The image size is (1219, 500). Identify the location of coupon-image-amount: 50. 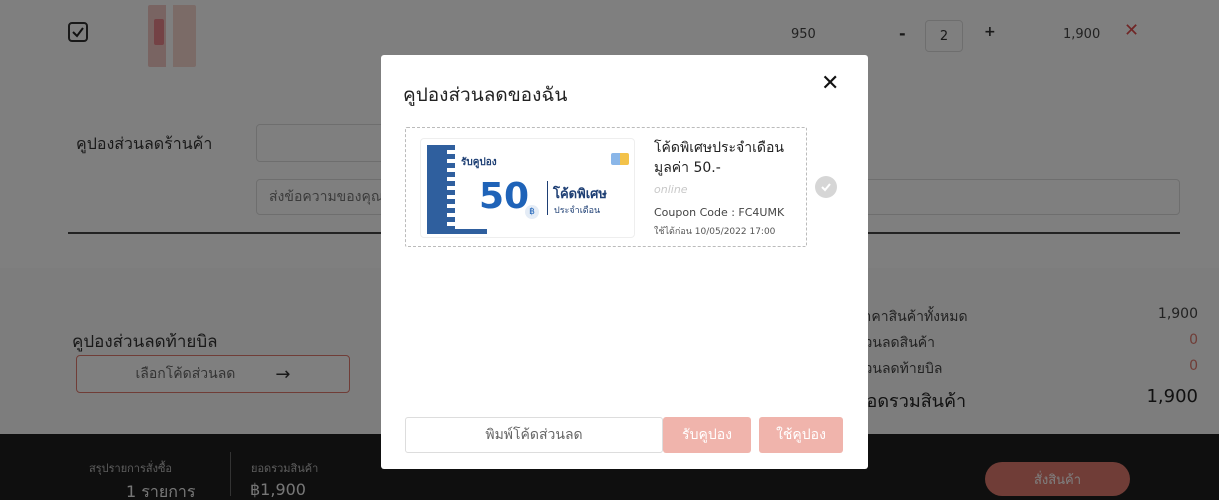
(504, 196).